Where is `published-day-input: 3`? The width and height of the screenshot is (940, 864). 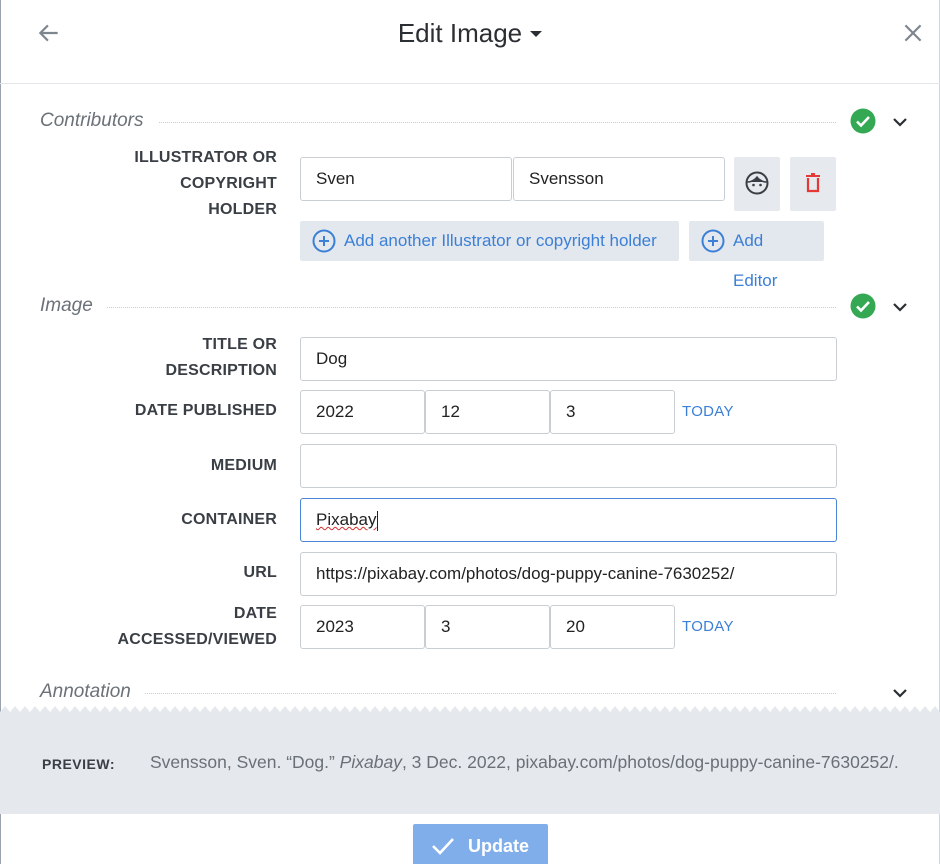 published-day-input: 3 is located at coordinates (612, 412).